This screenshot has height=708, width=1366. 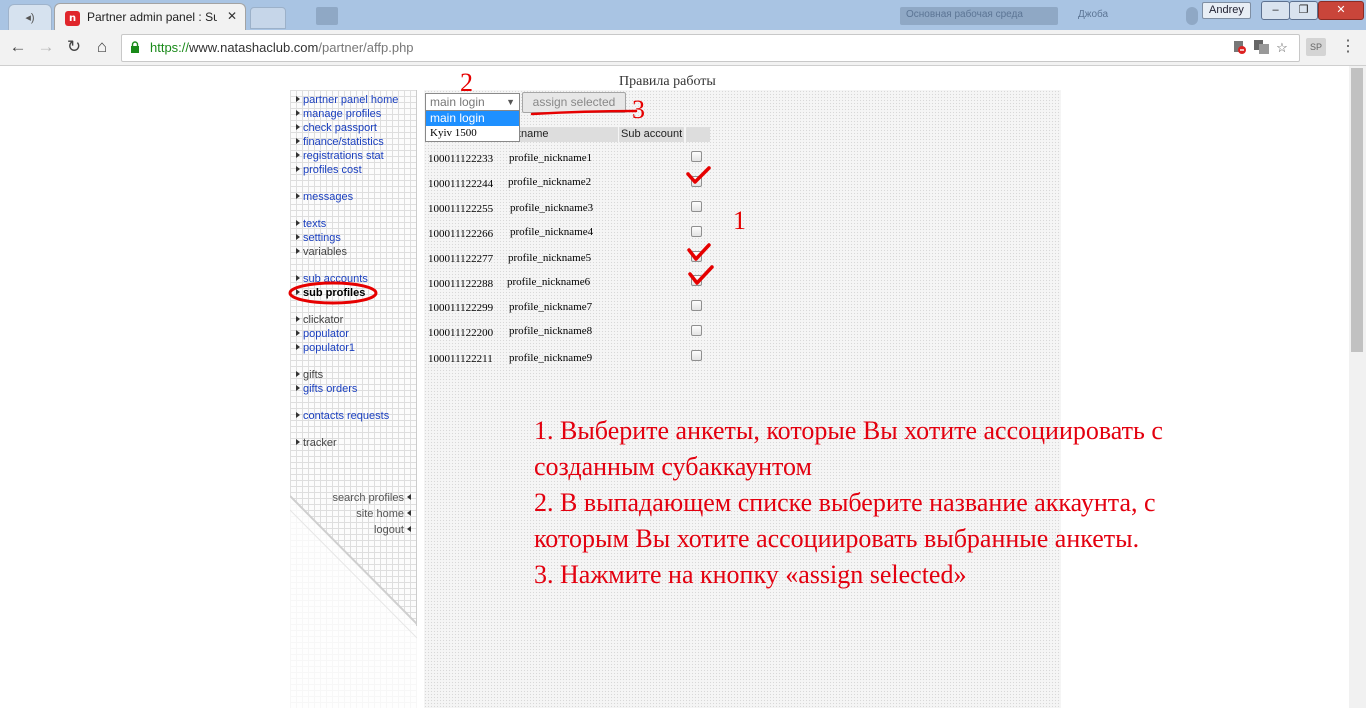 I want to click on tab-title: Partner admin panel : Sub, so click(x=152, y=17).